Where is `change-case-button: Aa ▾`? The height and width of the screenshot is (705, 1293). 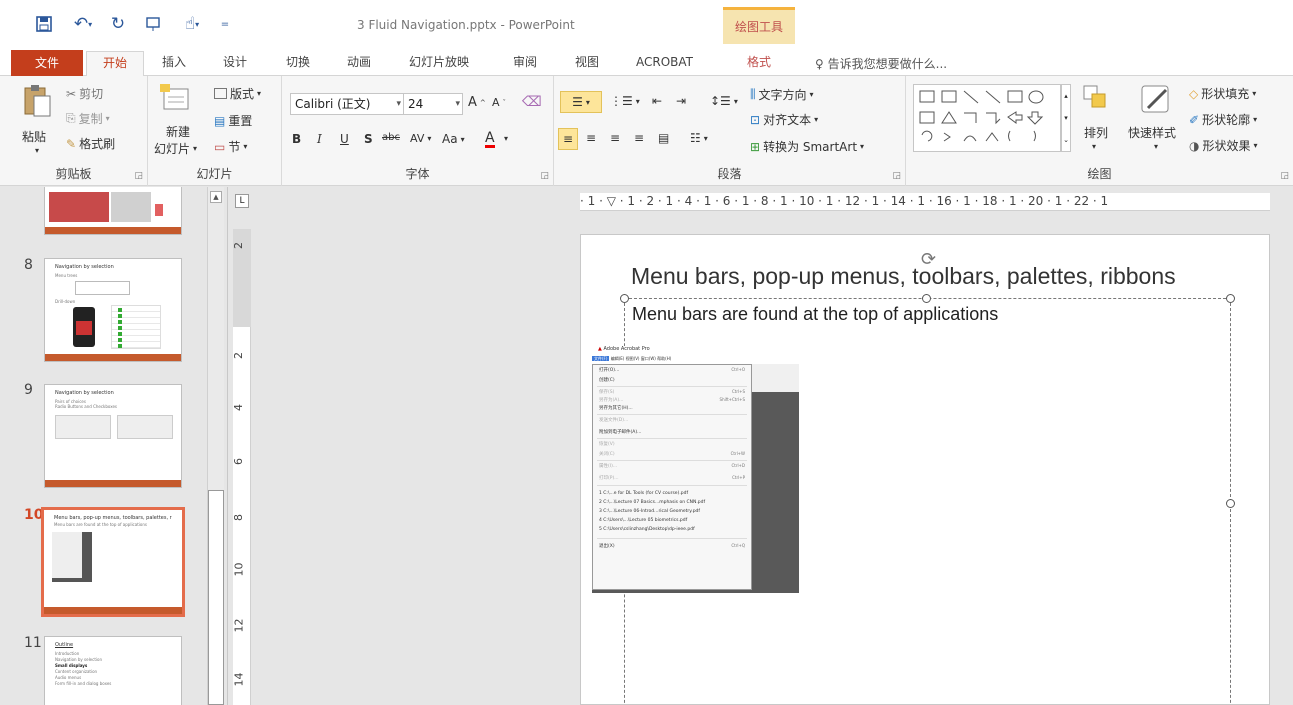
change-case-button: Aa ▾ is located at coordinates (453, 139).